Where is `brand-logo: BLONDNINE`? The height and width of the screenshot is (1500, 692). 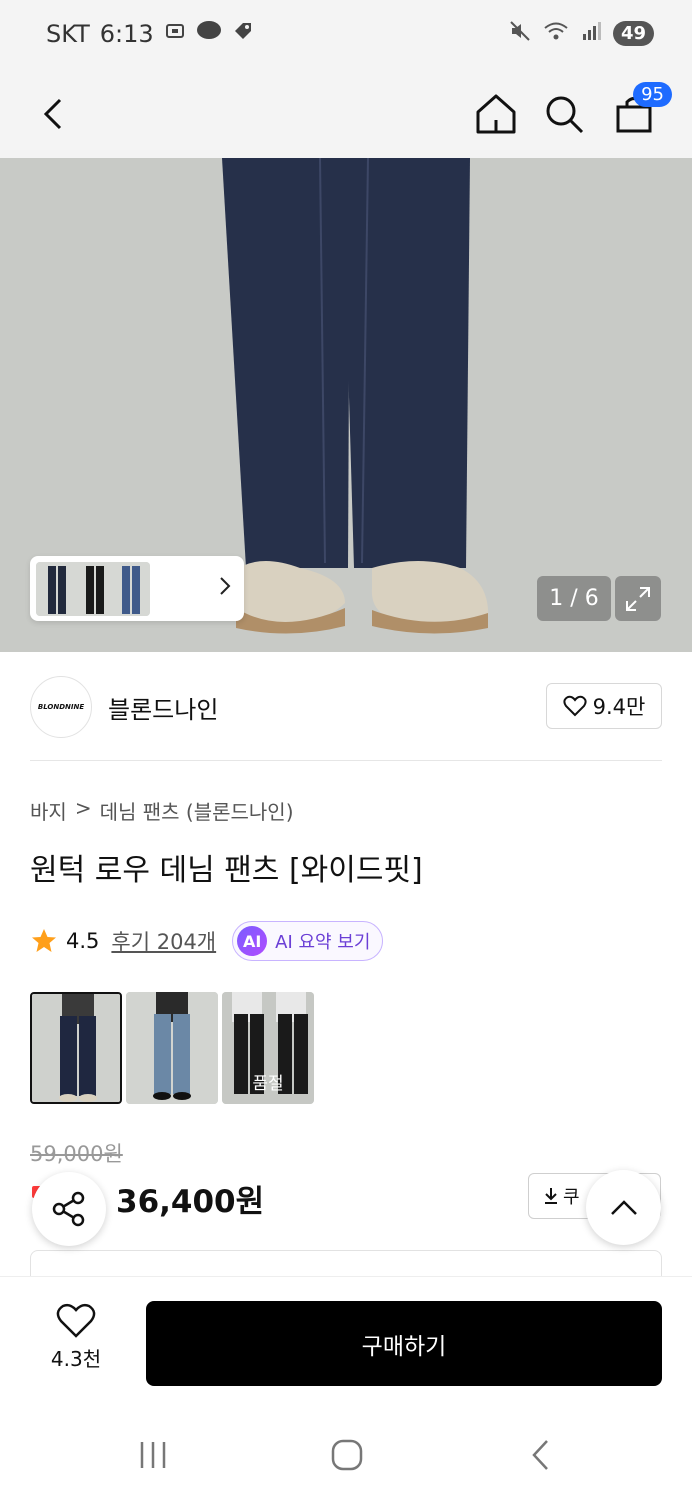
brand-logo: BLONDNINE is located at coordinates (61, 707).